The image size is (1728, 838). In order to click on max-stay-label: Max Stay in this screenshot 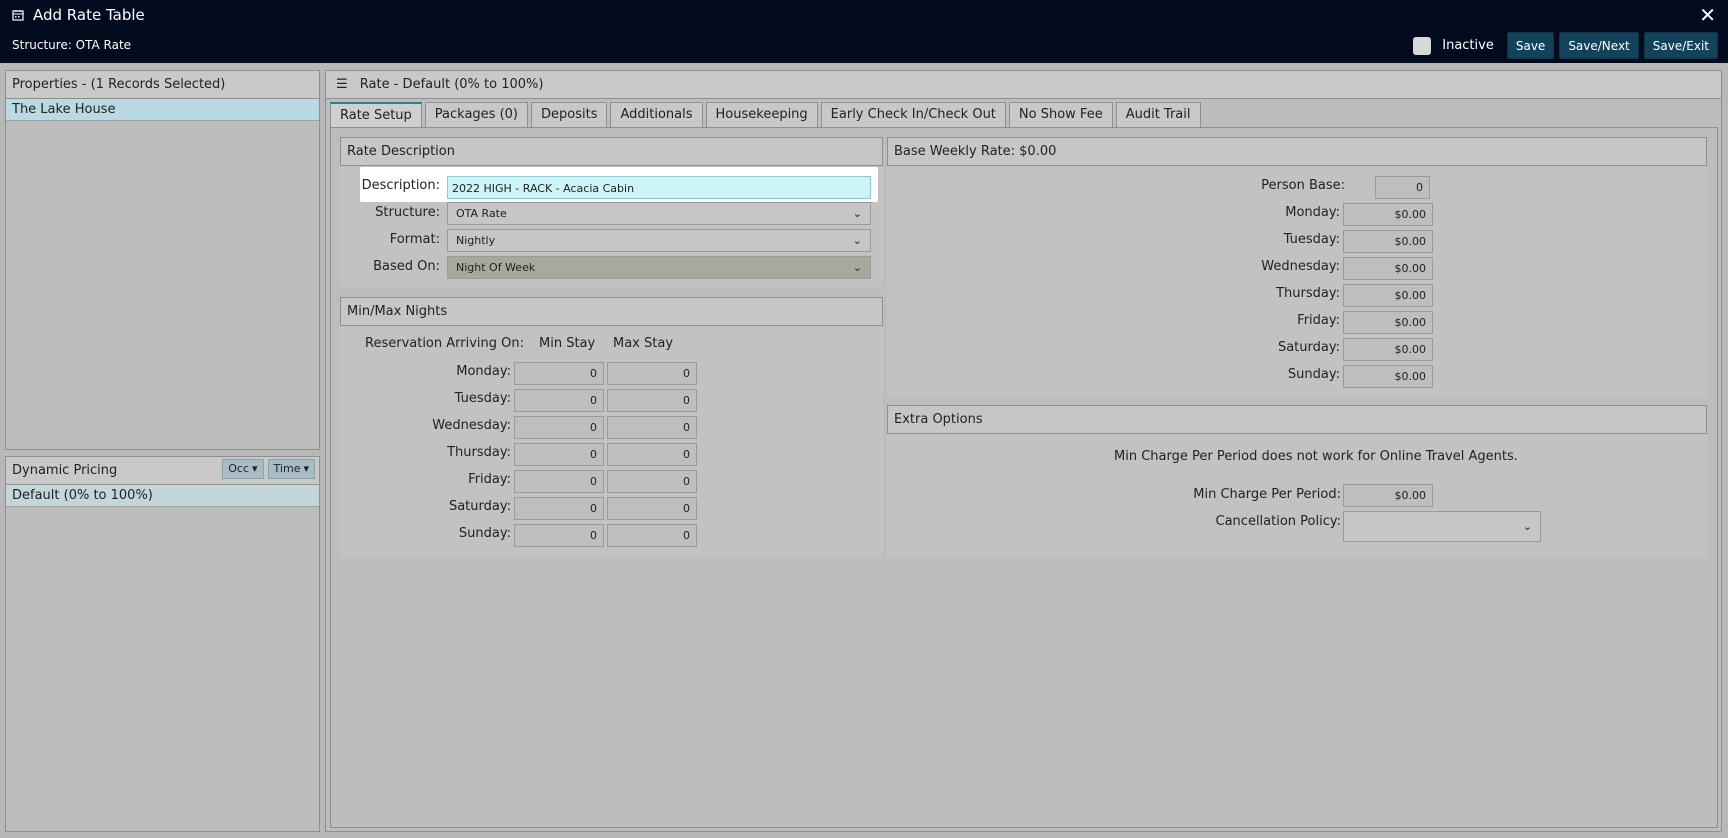, I will do `click(643, 343)`.